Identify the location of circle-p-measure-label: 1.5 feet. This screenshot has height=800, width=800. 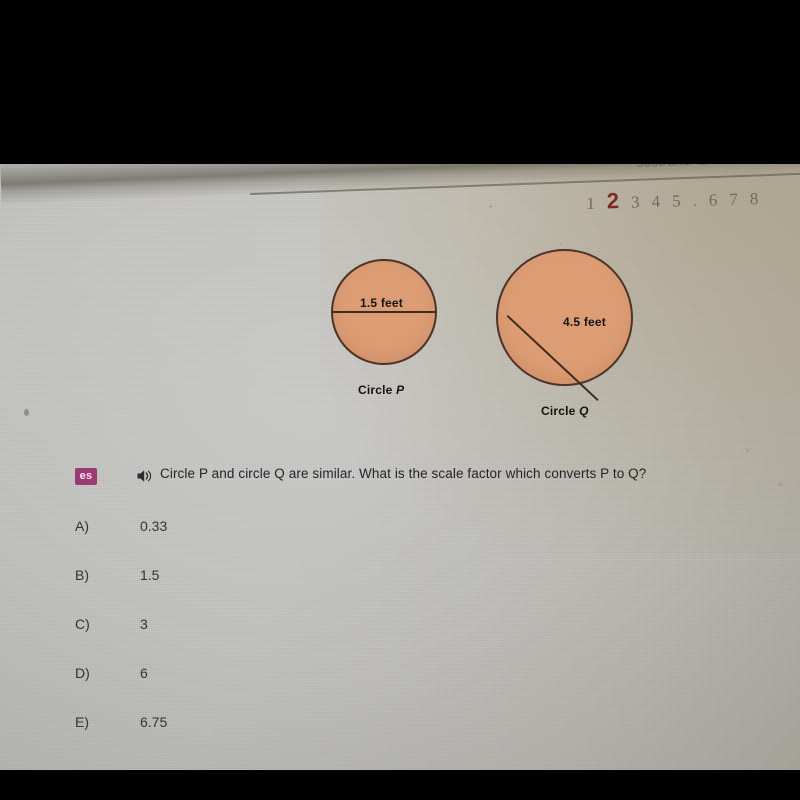
(381, 303).